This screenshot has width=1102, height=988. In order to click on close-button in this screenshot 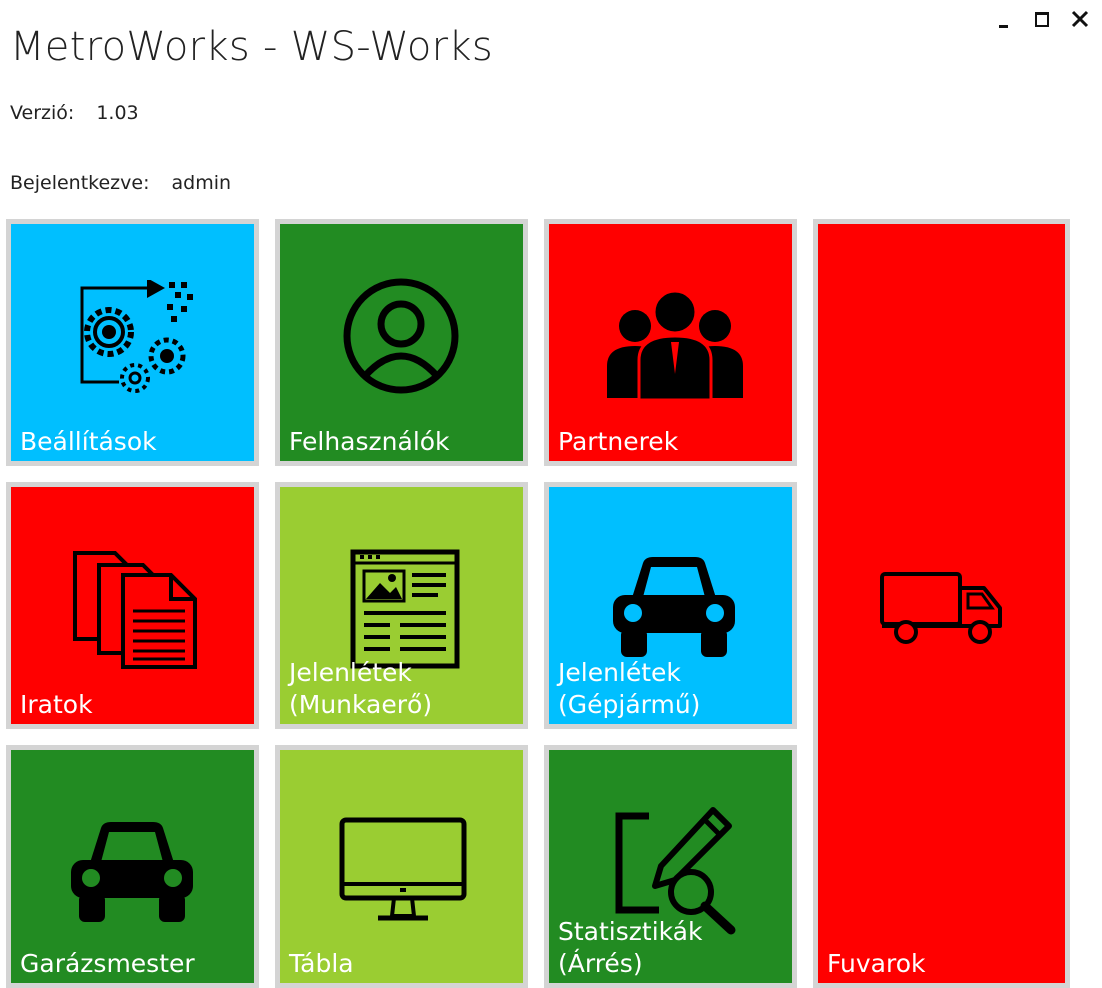, I will do `click(1080, 19)`.